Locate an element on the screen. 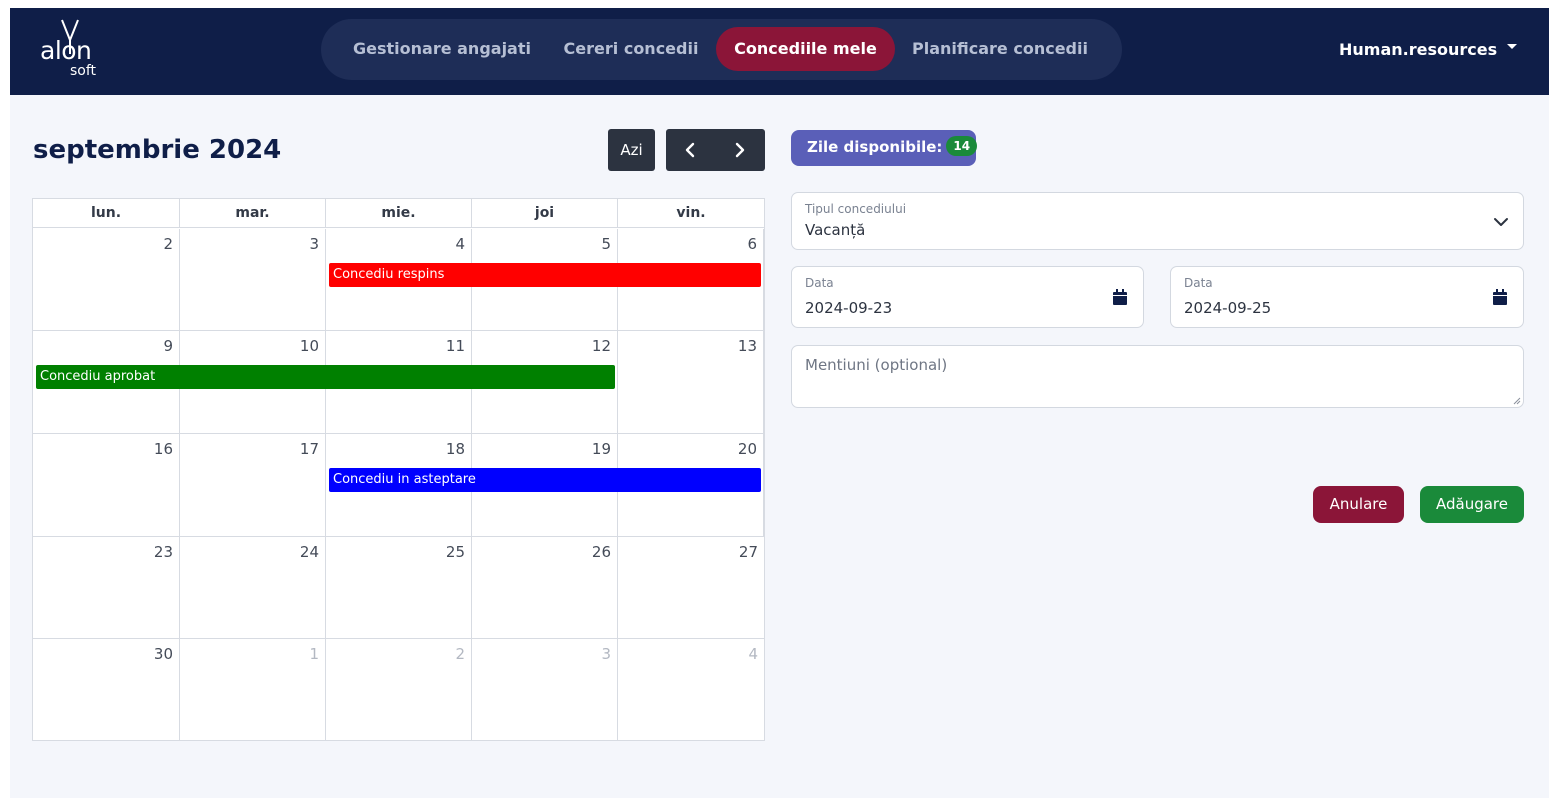 The width and height of the screenshot is (1559, 798). calendar-day-other-month: 4 is located at coordinates (691, 689).